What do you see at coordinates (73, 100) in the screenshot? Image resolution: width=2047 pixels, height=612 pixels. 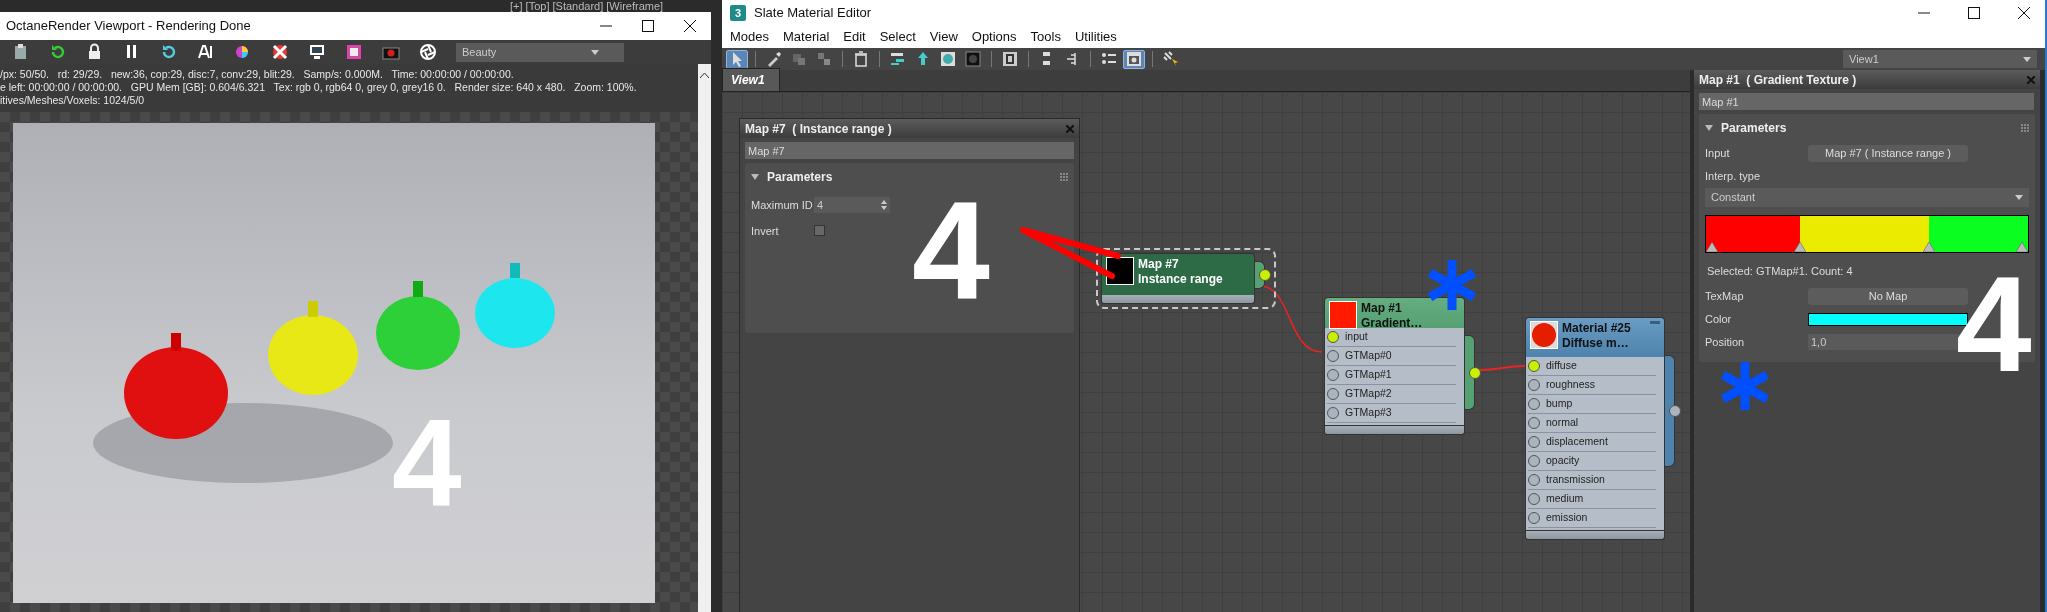 I see `stats-line: itives/Meshes/Voxels: 1024/5/0` at bounding box center [73, 100].